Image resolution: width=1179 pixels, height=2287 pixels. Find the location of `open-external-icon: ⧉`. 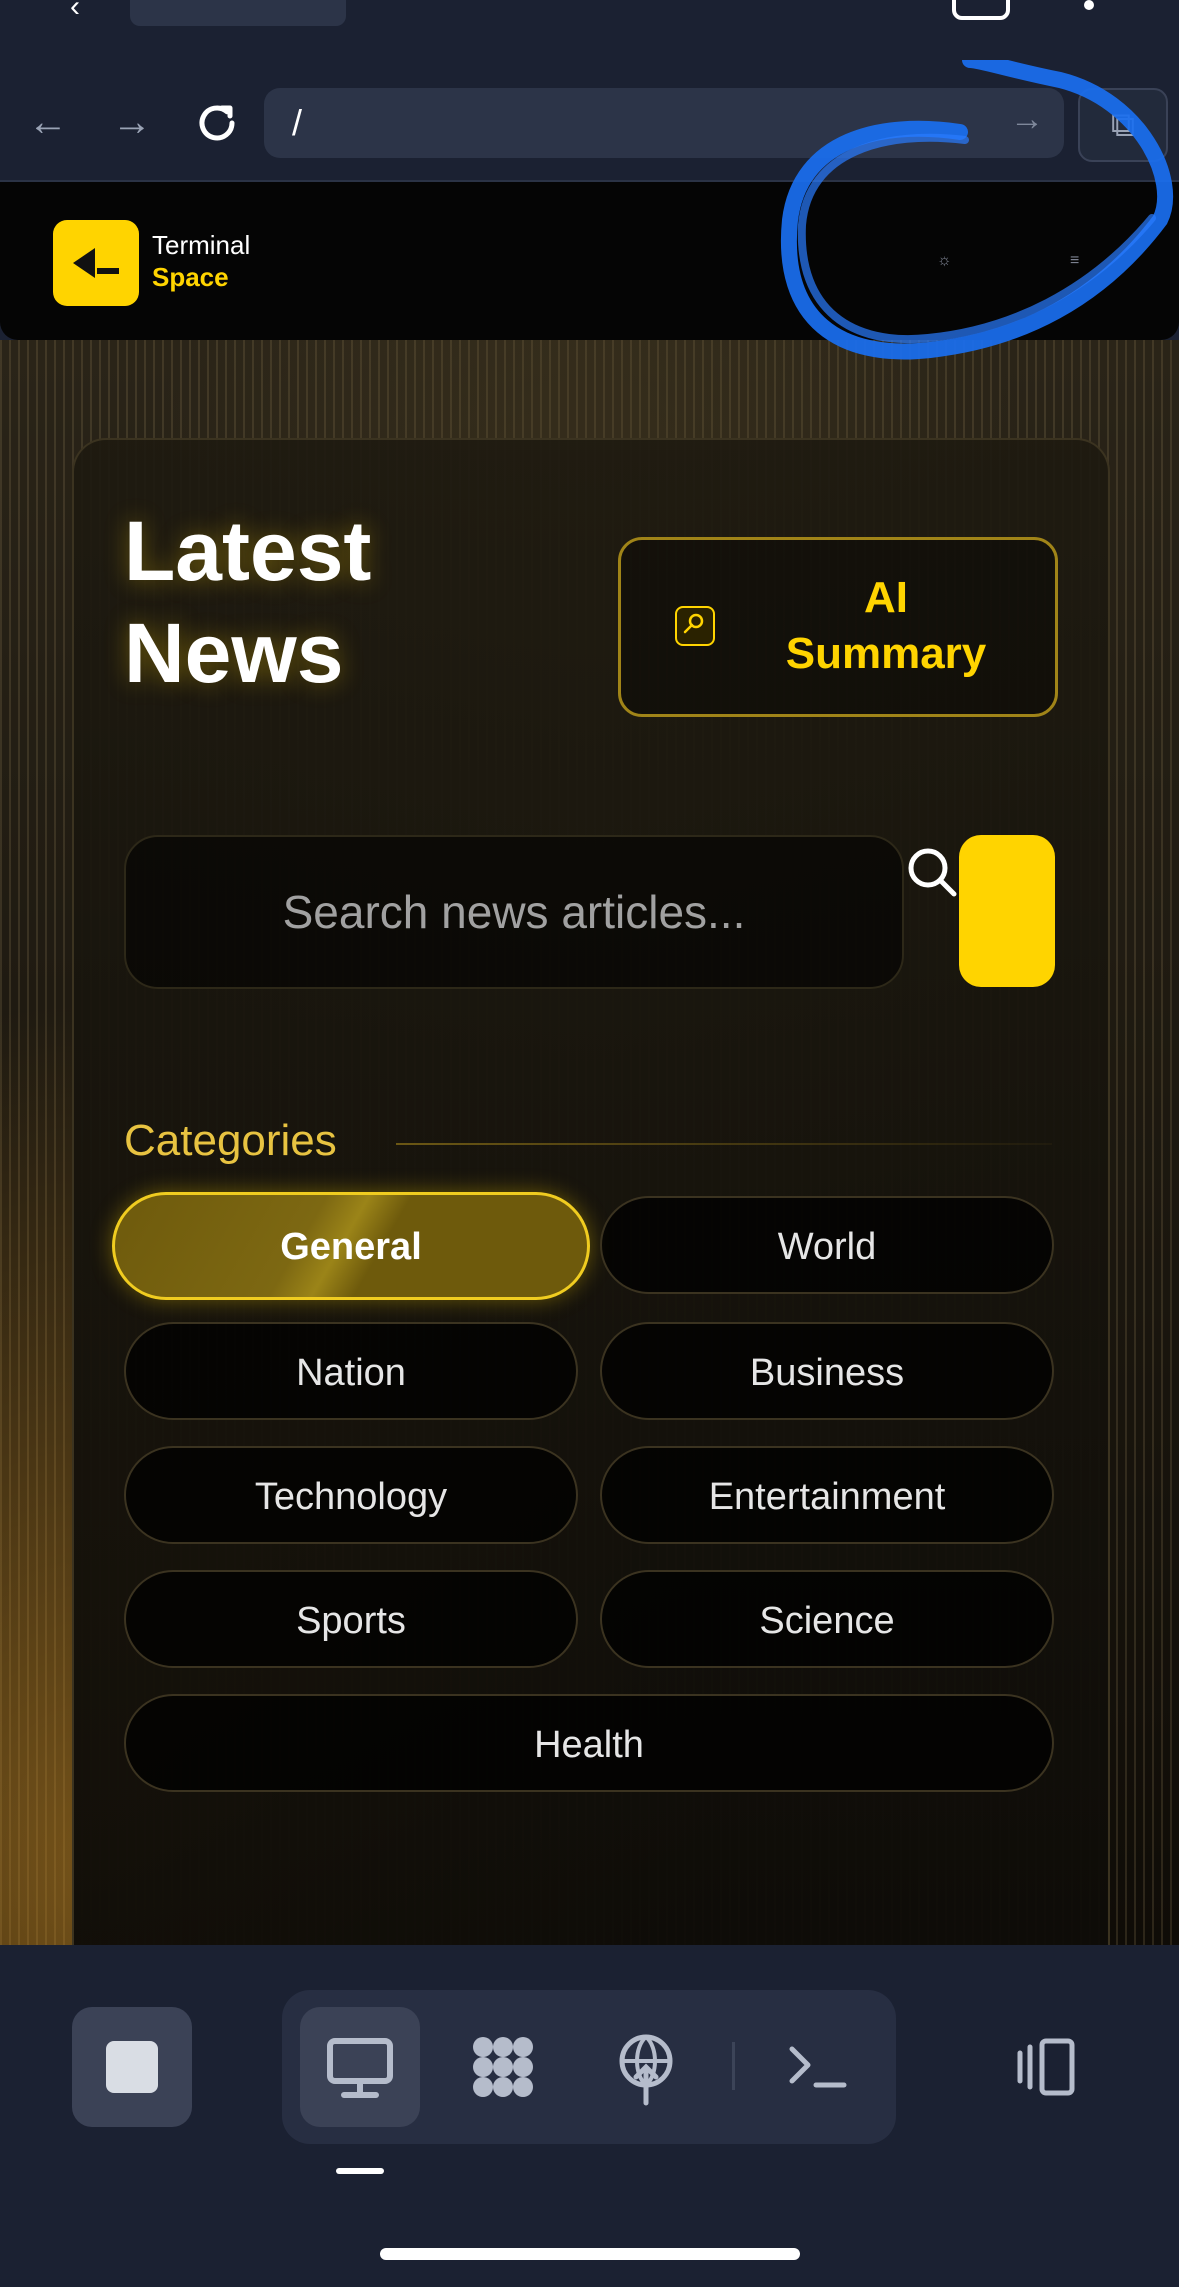

open-external-icon: ⧉ is located at coordinates (1123, 125).